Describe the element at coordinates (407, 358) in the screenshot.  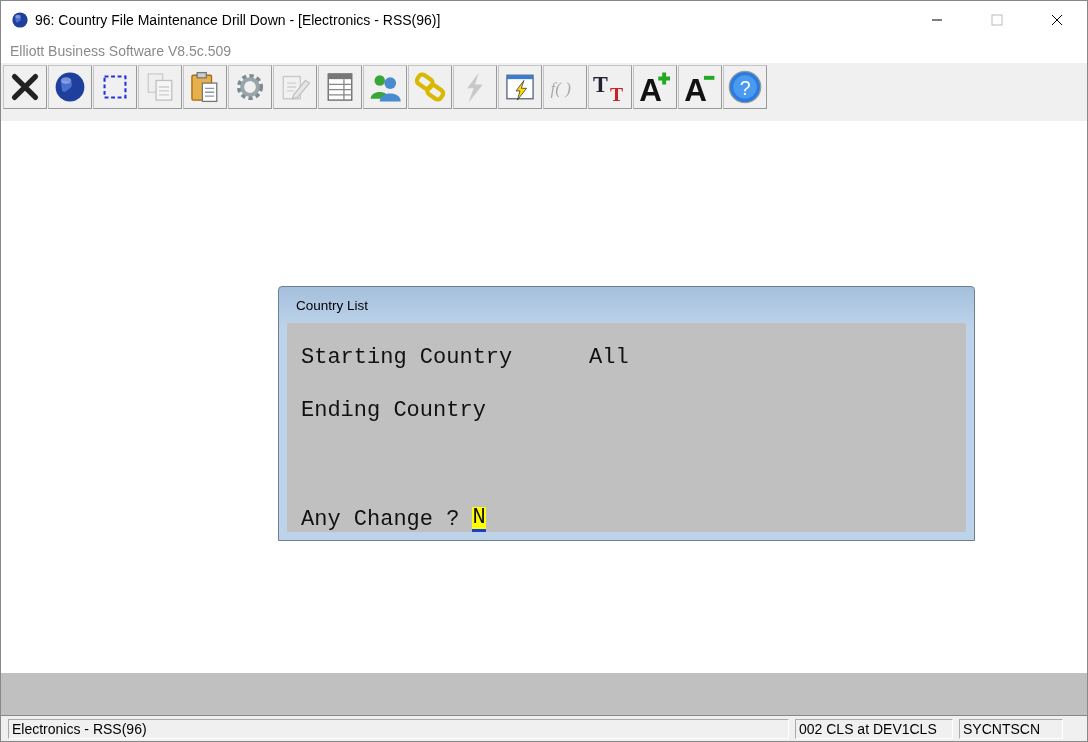
I see `field-label: Starting Country` at that location.